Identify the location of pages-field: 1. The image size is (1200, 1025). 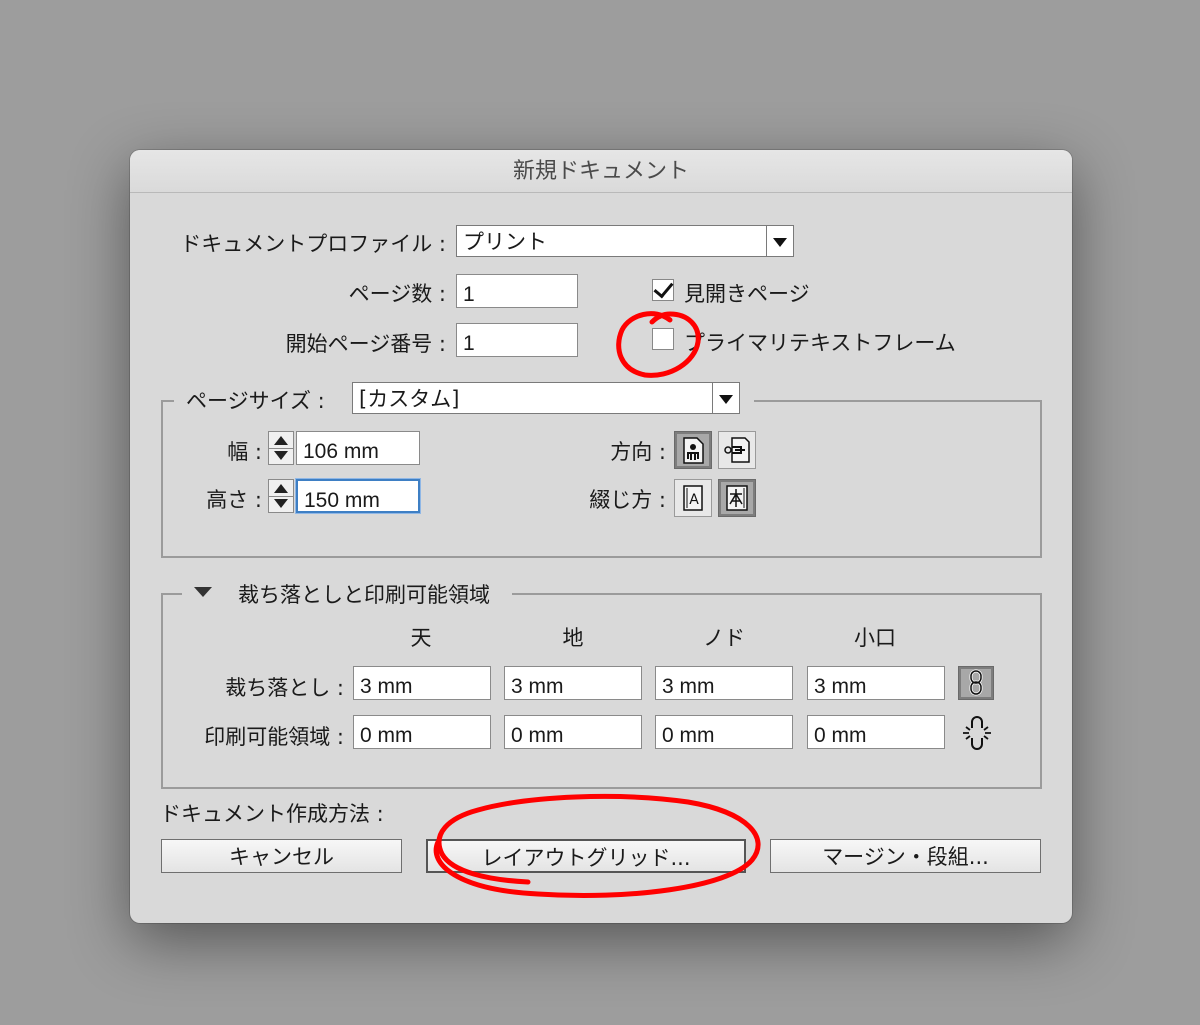
(517, 291).